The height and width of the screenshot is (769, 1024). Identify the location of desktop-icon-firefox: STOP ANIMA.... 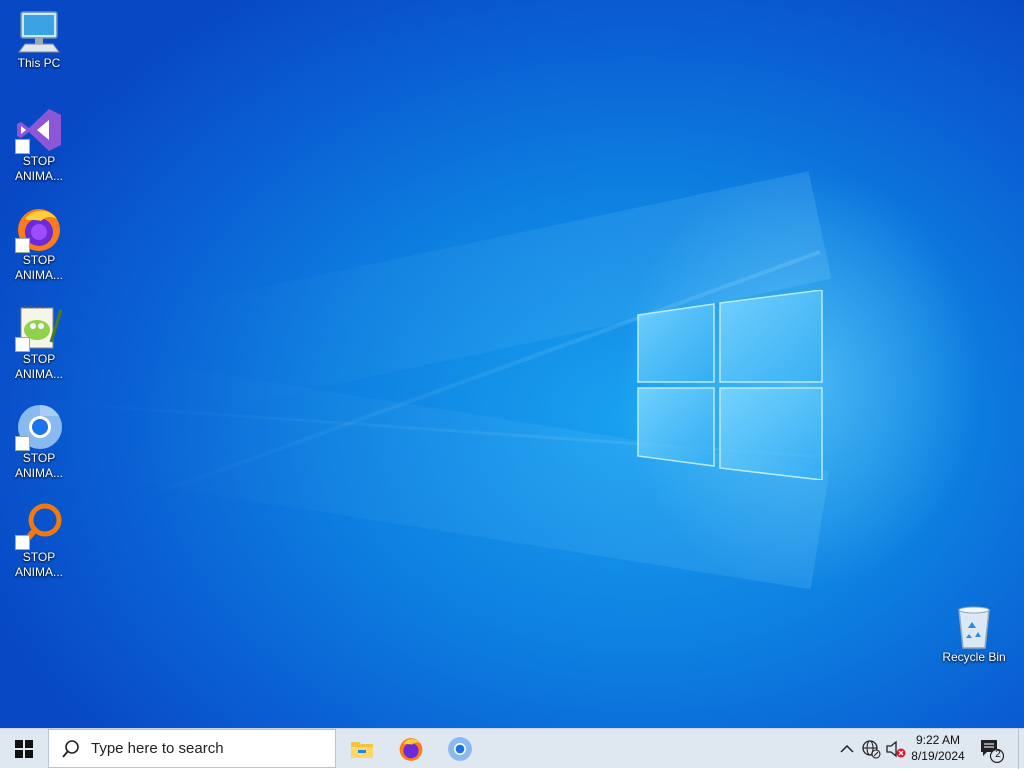
(39, 244).